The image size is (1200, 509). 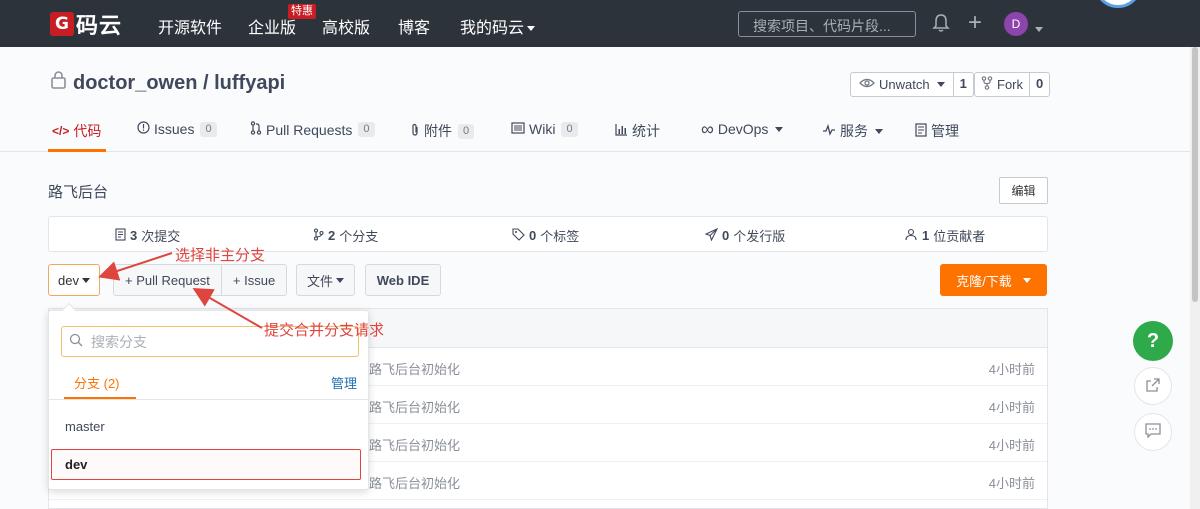 What do you see at coordinates (726, 235) in the screenshot?
I see `stat-releases-num: 0` at bounding box center [726, 235].